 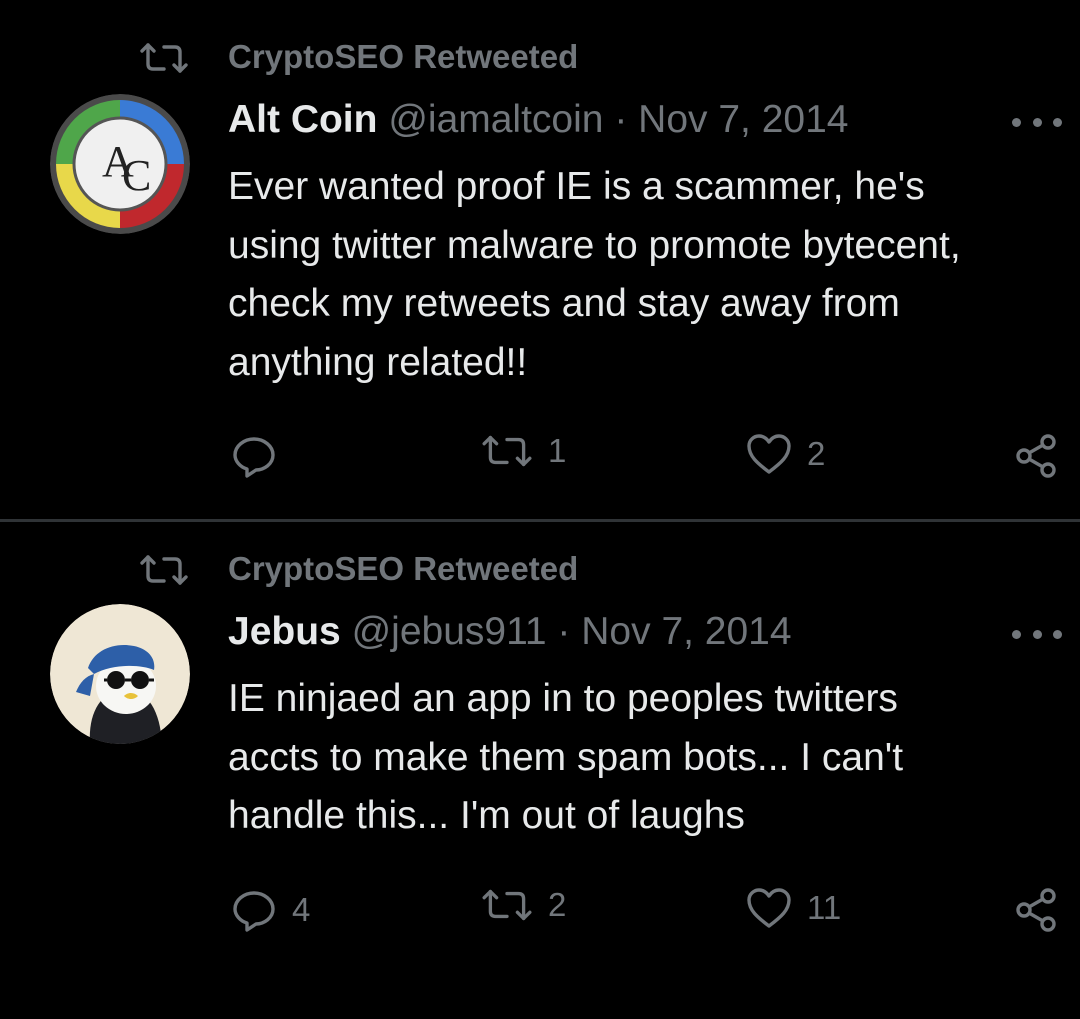 What do you see at coordinates (136, 175) in the screenshot?
I see `svg-text: C` at bounding box center [136, 175].